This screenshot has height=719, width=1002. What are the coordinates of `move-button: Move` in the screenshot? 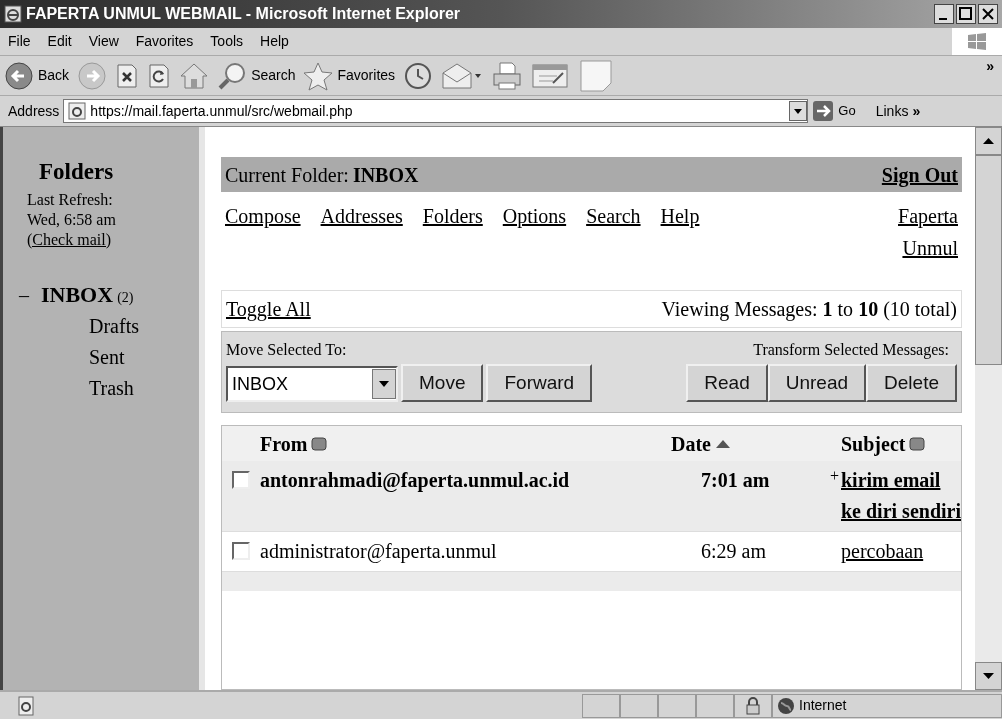 It's located at (442, 383).